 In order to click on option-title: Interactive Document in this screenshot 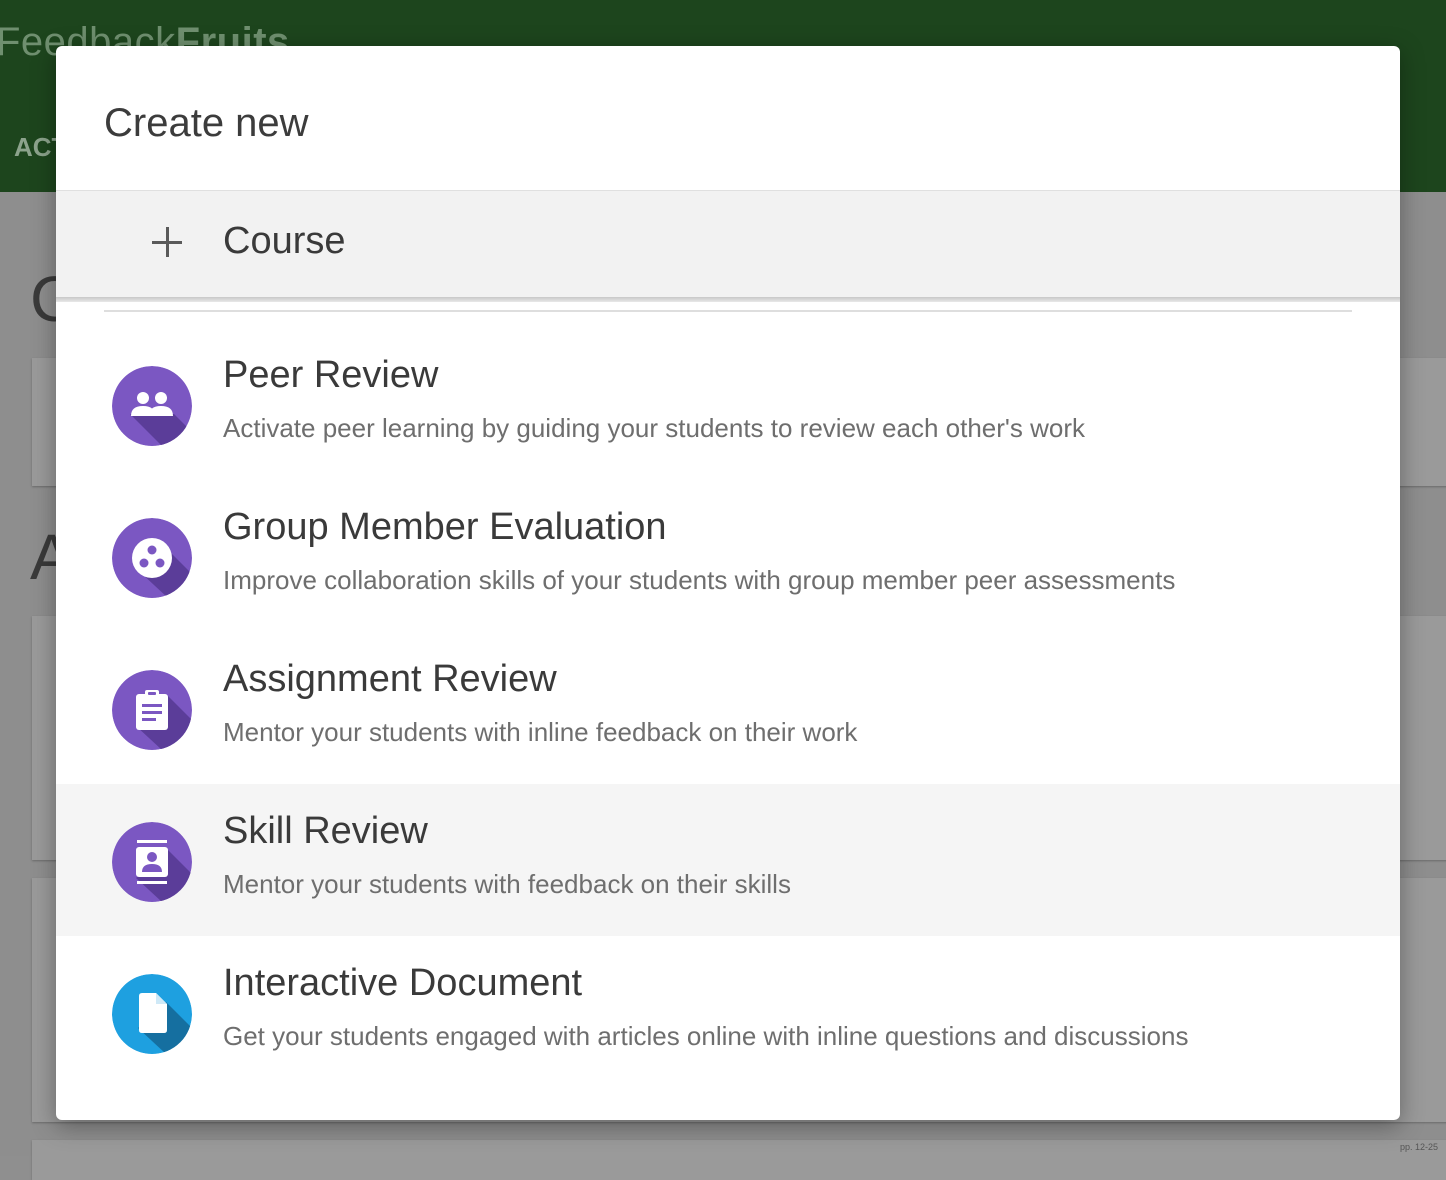, I will do `click(403, 983)`.